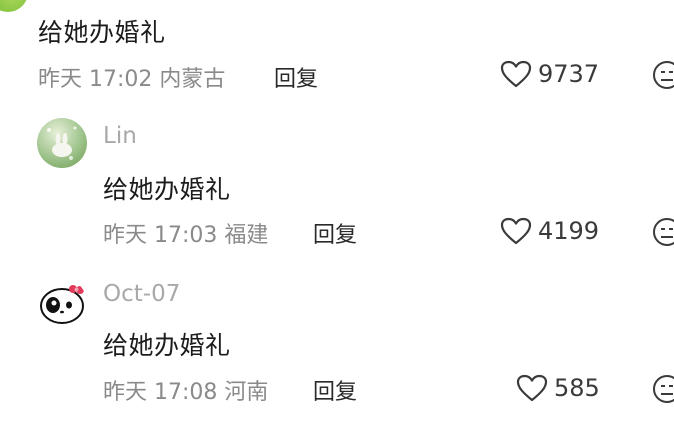 The width and height of the screenshot is (674, 421). What do you see at coordinates (577, 388) in the screenshot?
I see `like-count: 585` at bounding box center [577, 388].